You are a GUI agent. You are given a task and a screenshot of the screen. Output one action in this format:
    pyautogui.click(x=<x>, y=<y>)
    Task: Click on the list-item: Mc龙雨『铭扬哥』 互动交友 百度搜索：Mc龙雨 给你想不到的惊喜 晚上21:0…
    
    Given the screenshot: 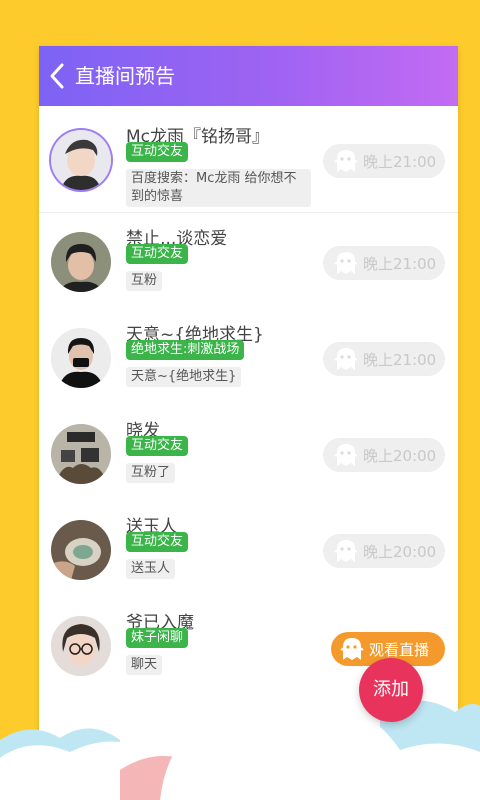 What is the action you would take?
    pyautogui.click(x=248, y=164)
    